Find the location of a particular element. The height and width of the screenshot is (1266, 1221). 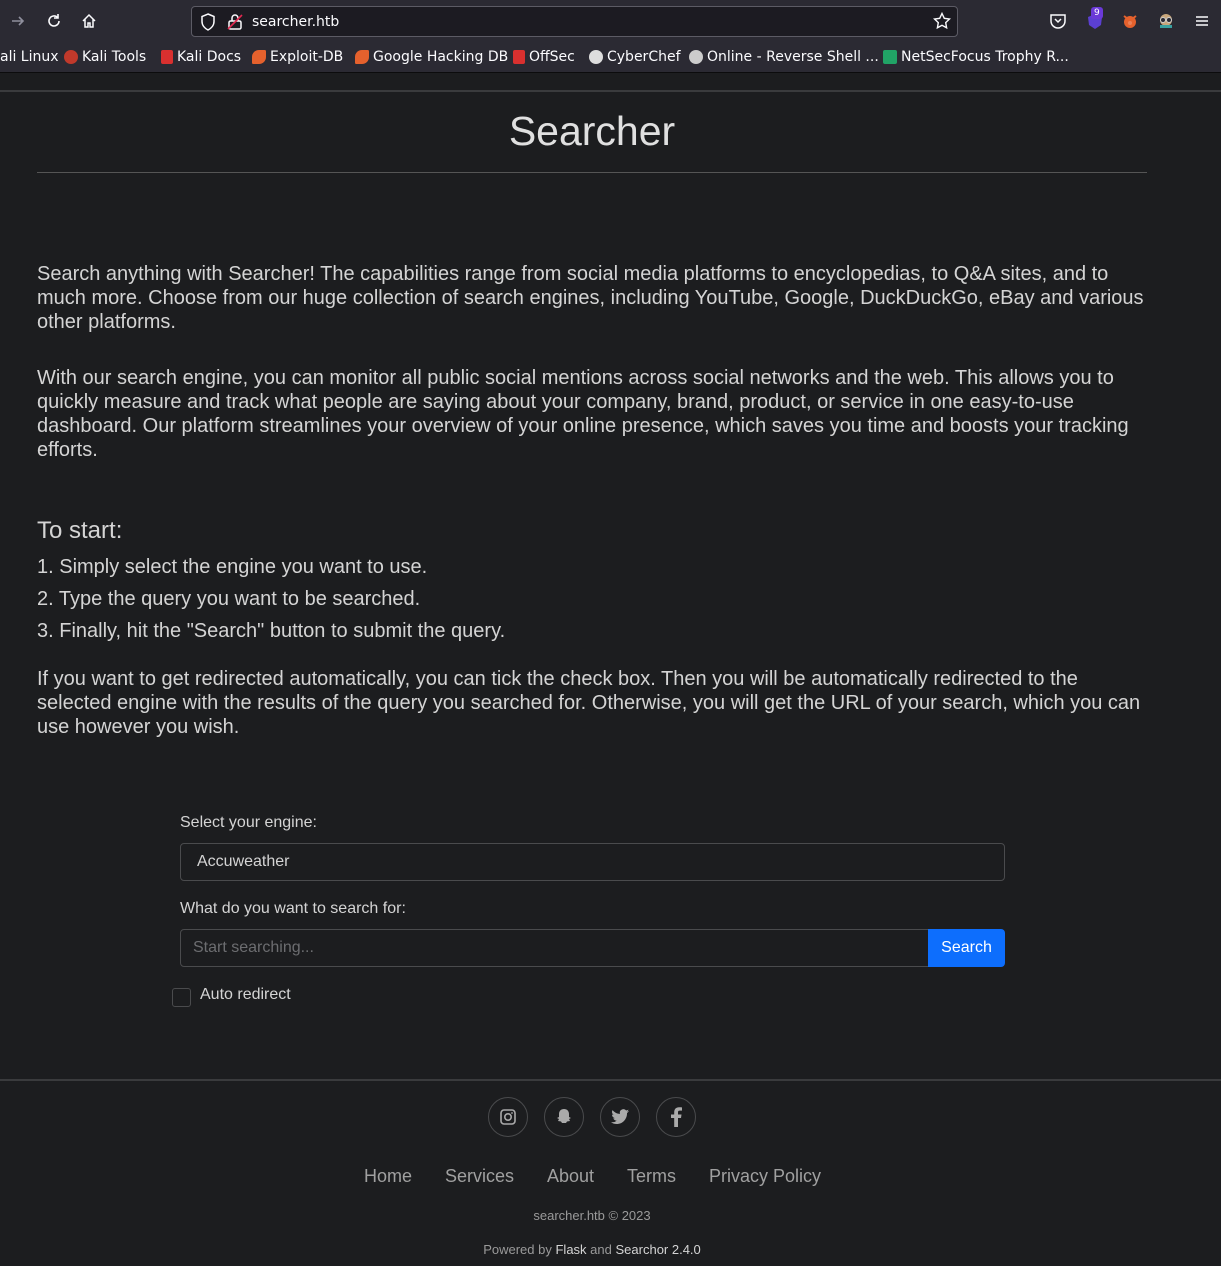

kali-docs-icon is located at coordinates (167, 57).